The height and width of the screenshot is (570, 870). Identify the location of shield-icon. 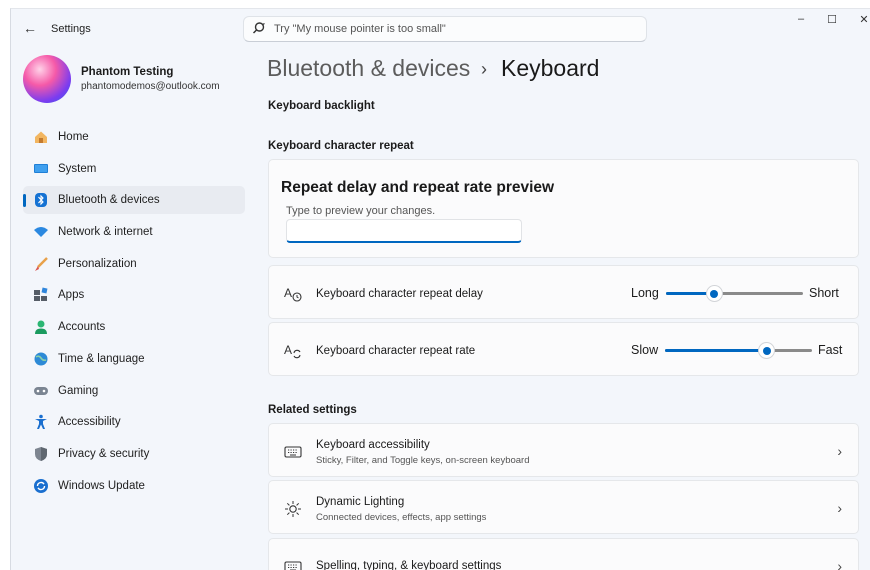
(41, 453).